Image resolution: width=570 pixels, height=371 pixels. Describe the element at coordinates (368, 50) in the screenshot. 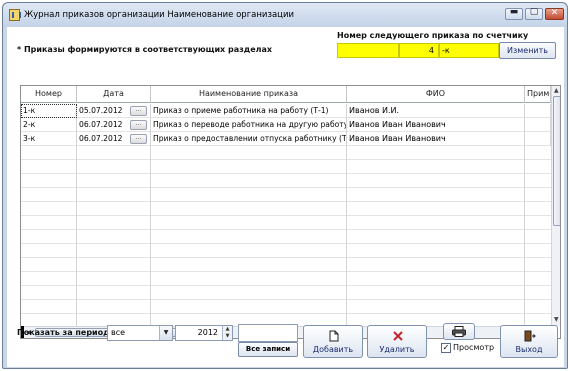

I see `counter-prefix-field` at that location.